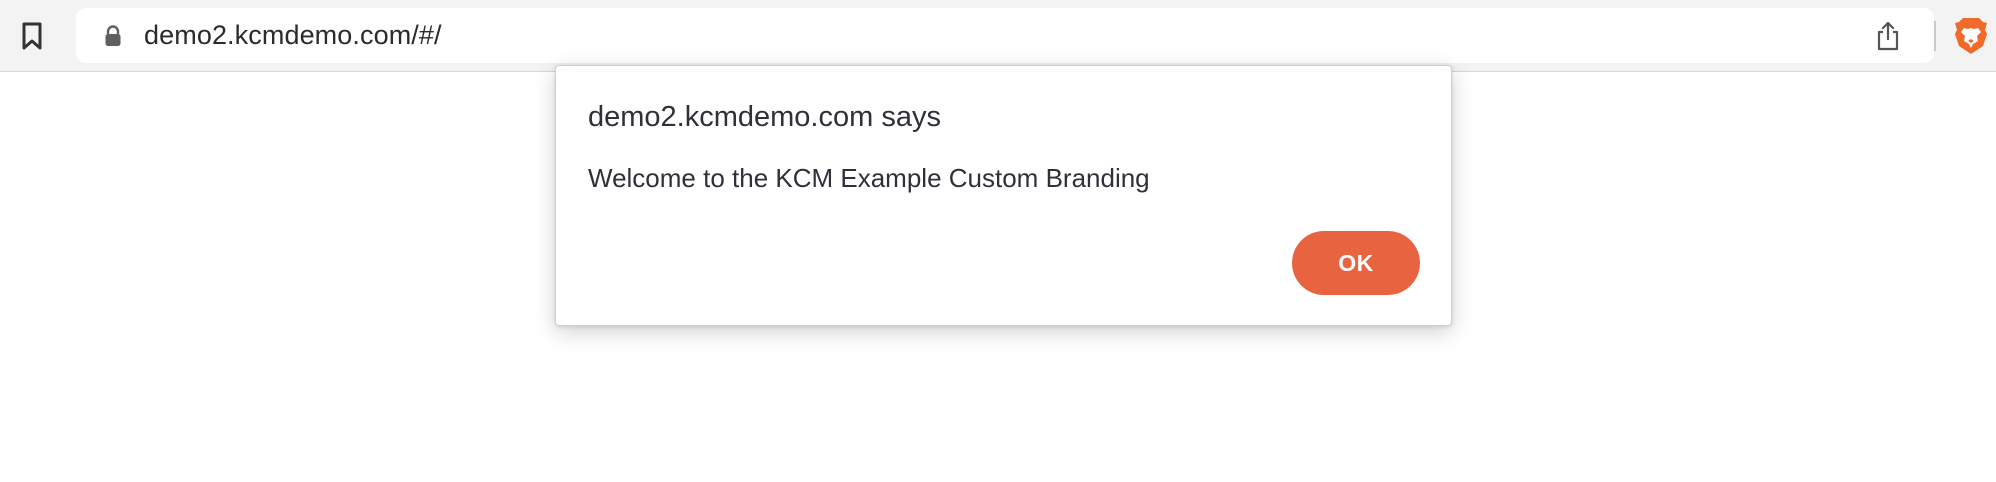  I want to click on brave-lion-icon, so click(1971, 36).